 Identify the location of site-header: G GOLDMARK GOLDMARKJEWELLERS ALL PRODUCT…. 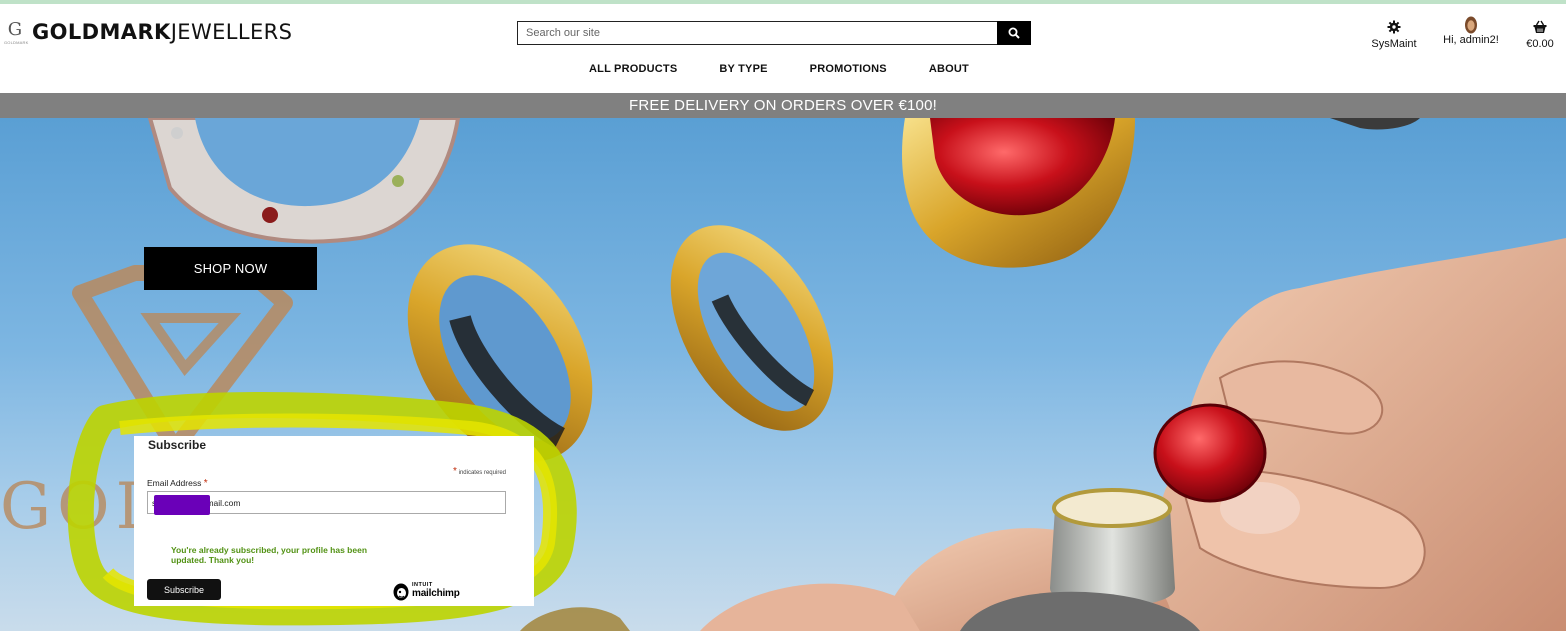
(783, 48).